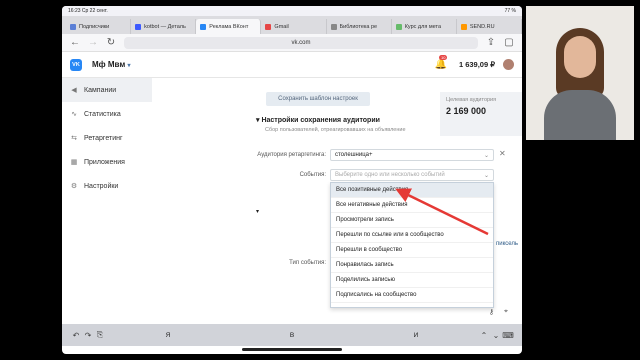 This screenshot has width=640, height=360. What do you see at coordinates (491, 42) in the screenshot?
I see `share-icon: ⇪` at bounding box center [491, 42].